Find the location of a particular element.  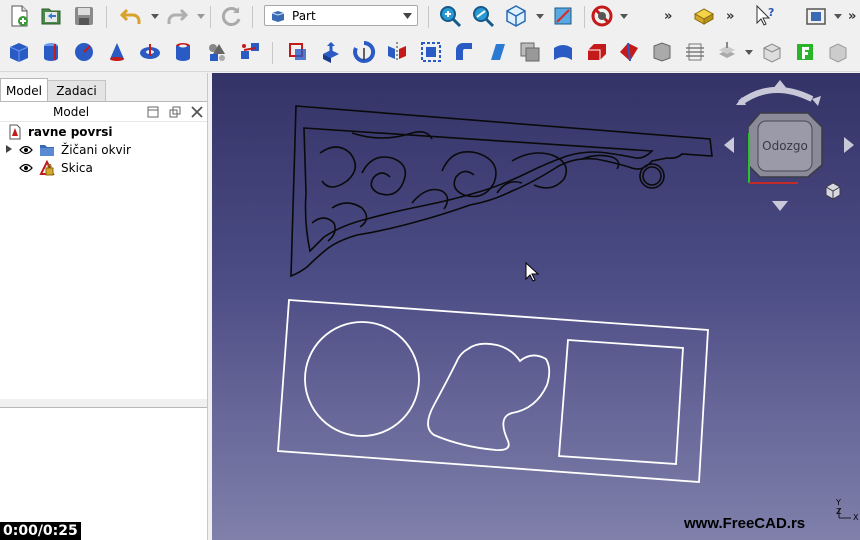

part-common-icon is located at coordinates (838, 52).